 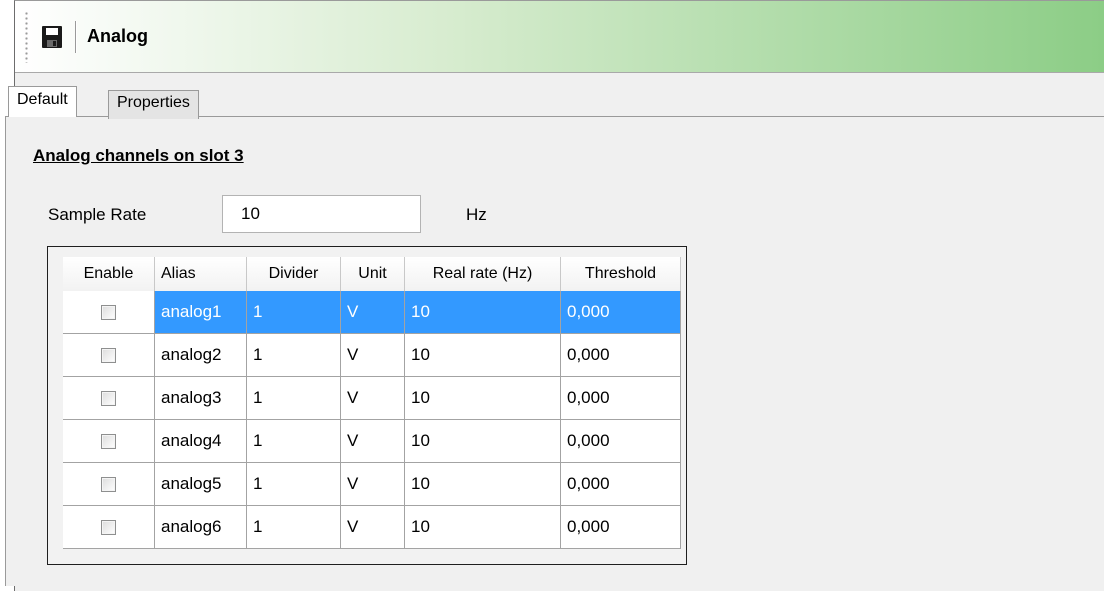 I want to click on table-row: analog5 1 V 10 0,000, so click(x=372, y=484).